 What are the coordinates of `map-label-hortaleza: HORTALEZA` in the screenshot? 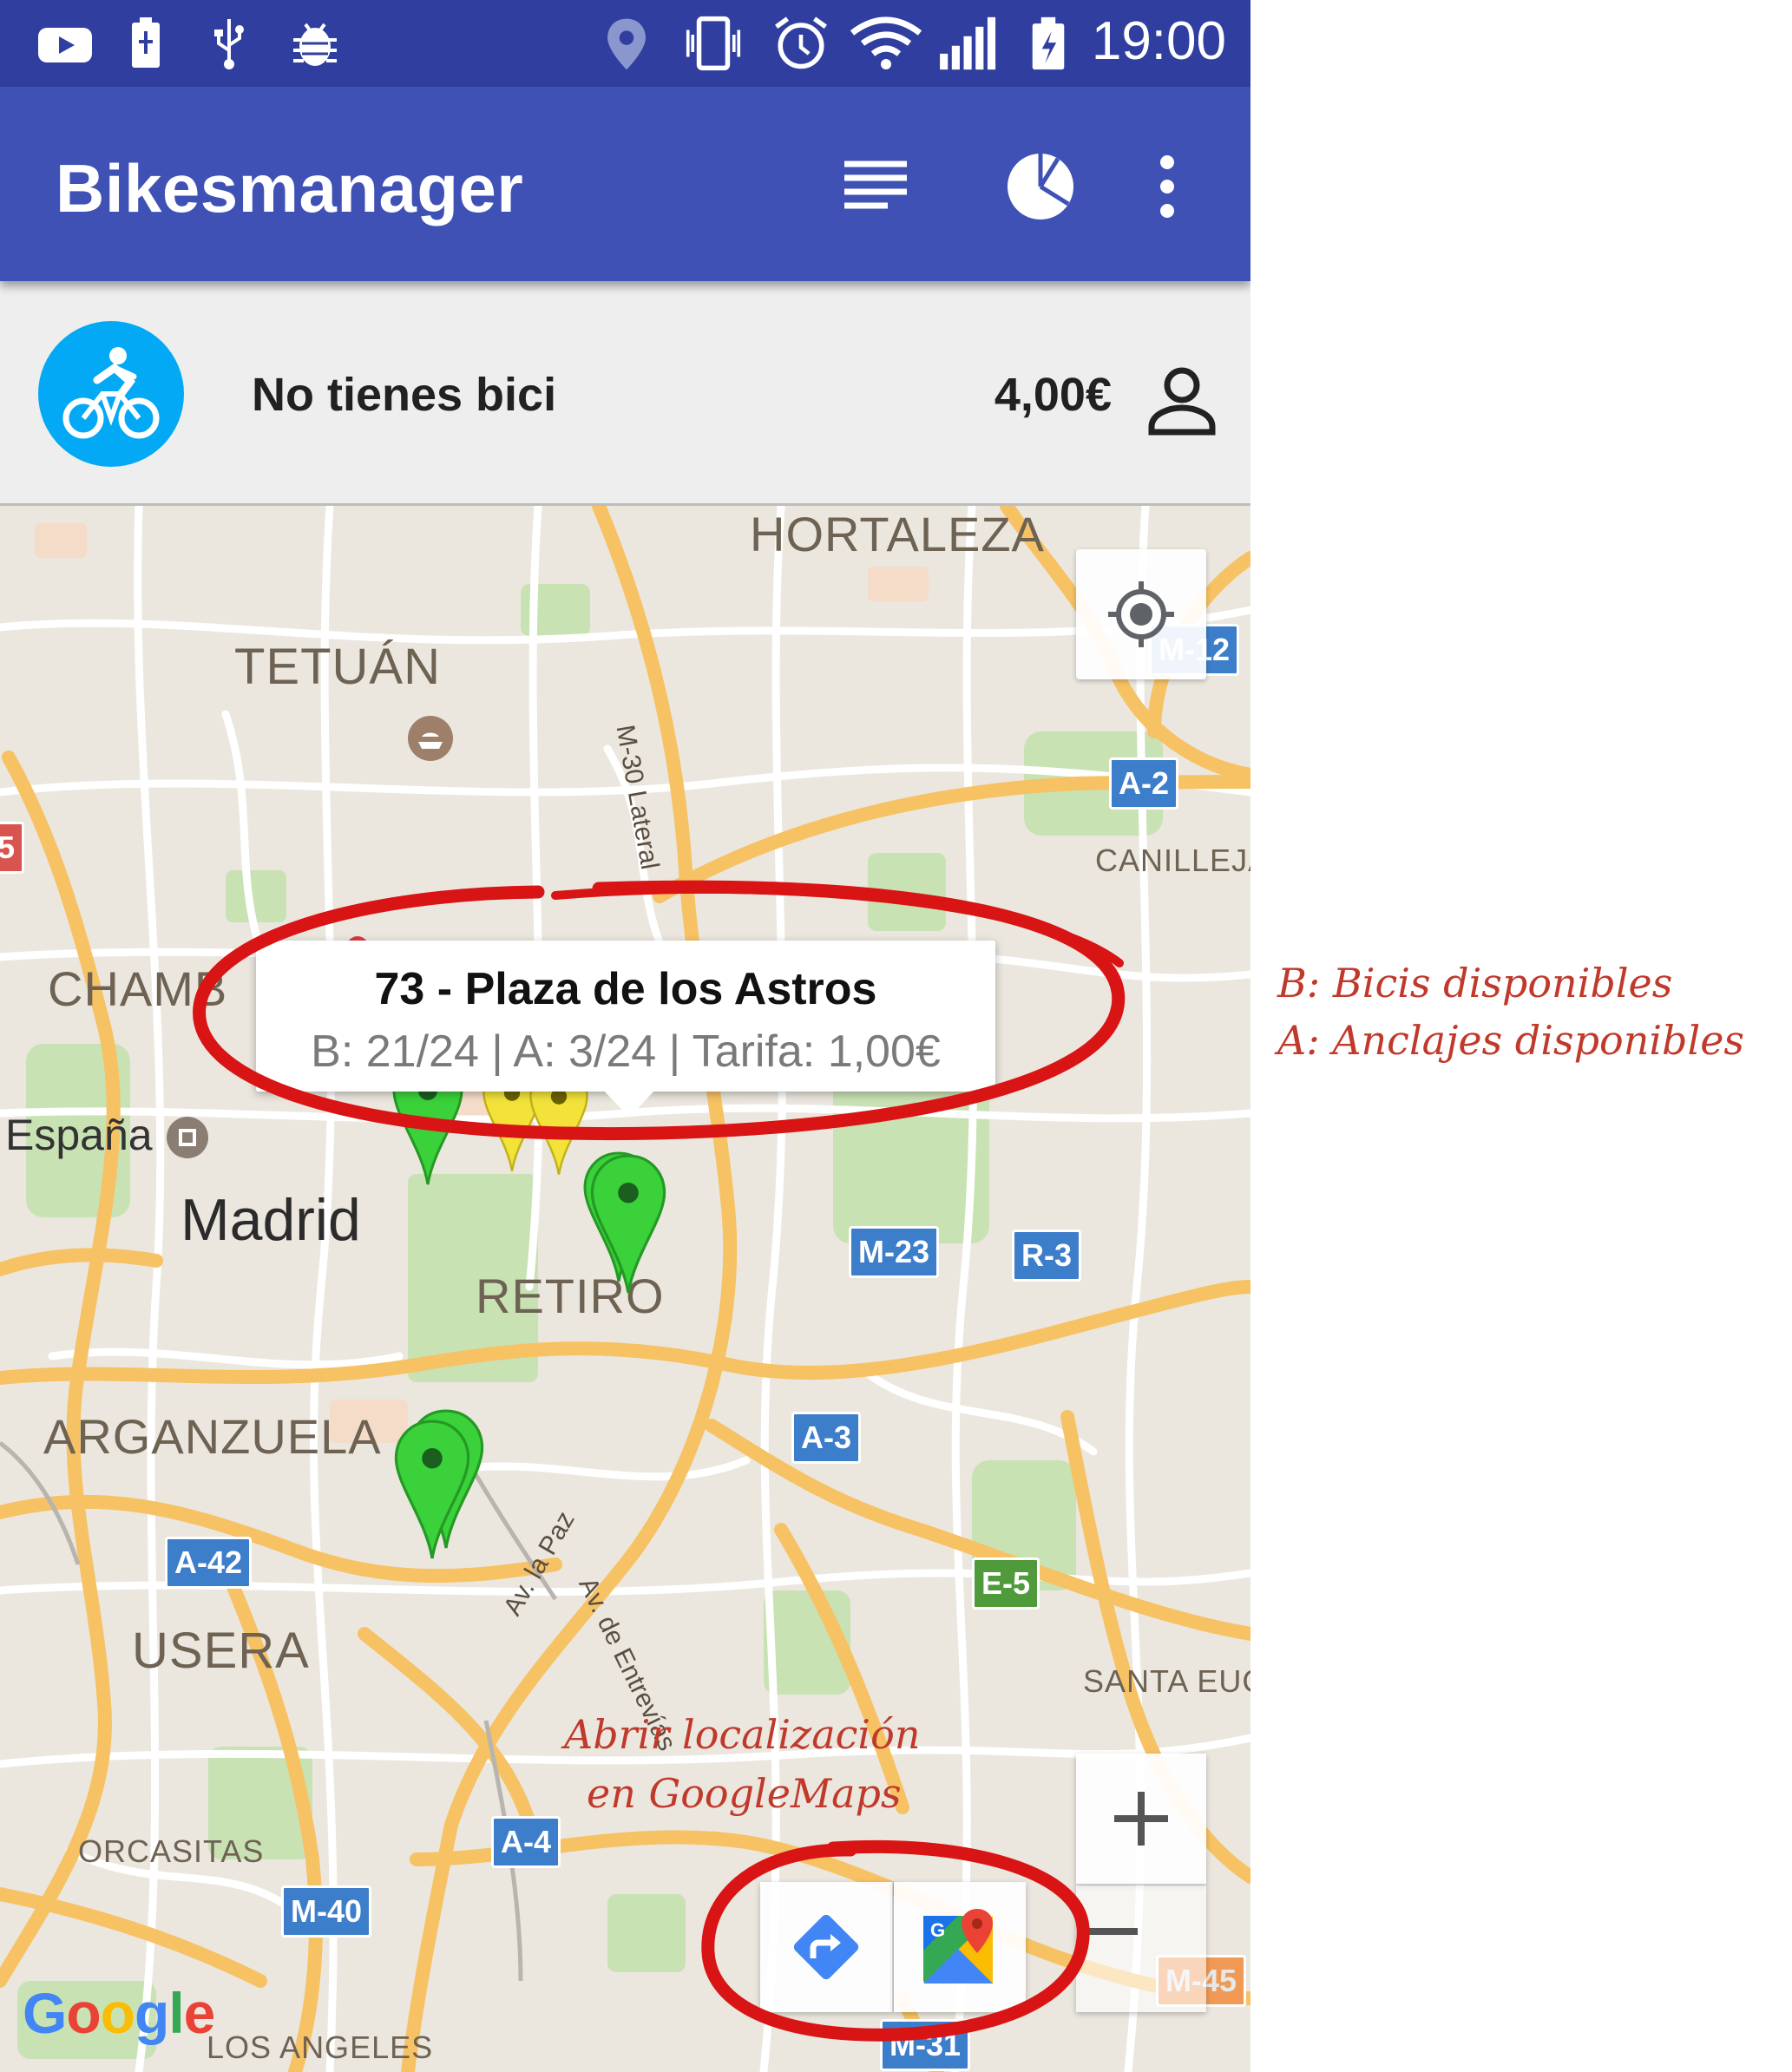 It's located at (897, 534).